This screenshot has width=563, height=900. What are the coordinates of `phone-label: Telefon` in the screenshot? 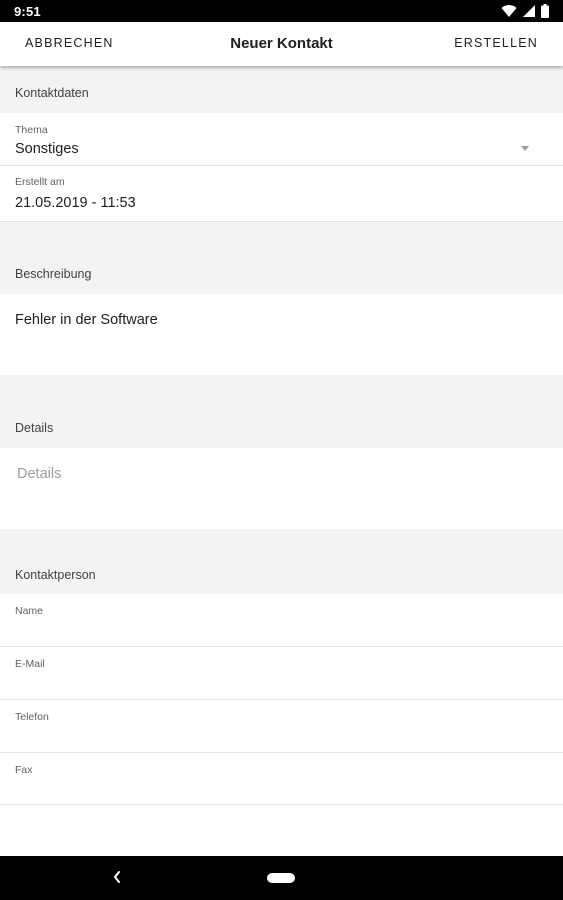 It's located at (32, 717).